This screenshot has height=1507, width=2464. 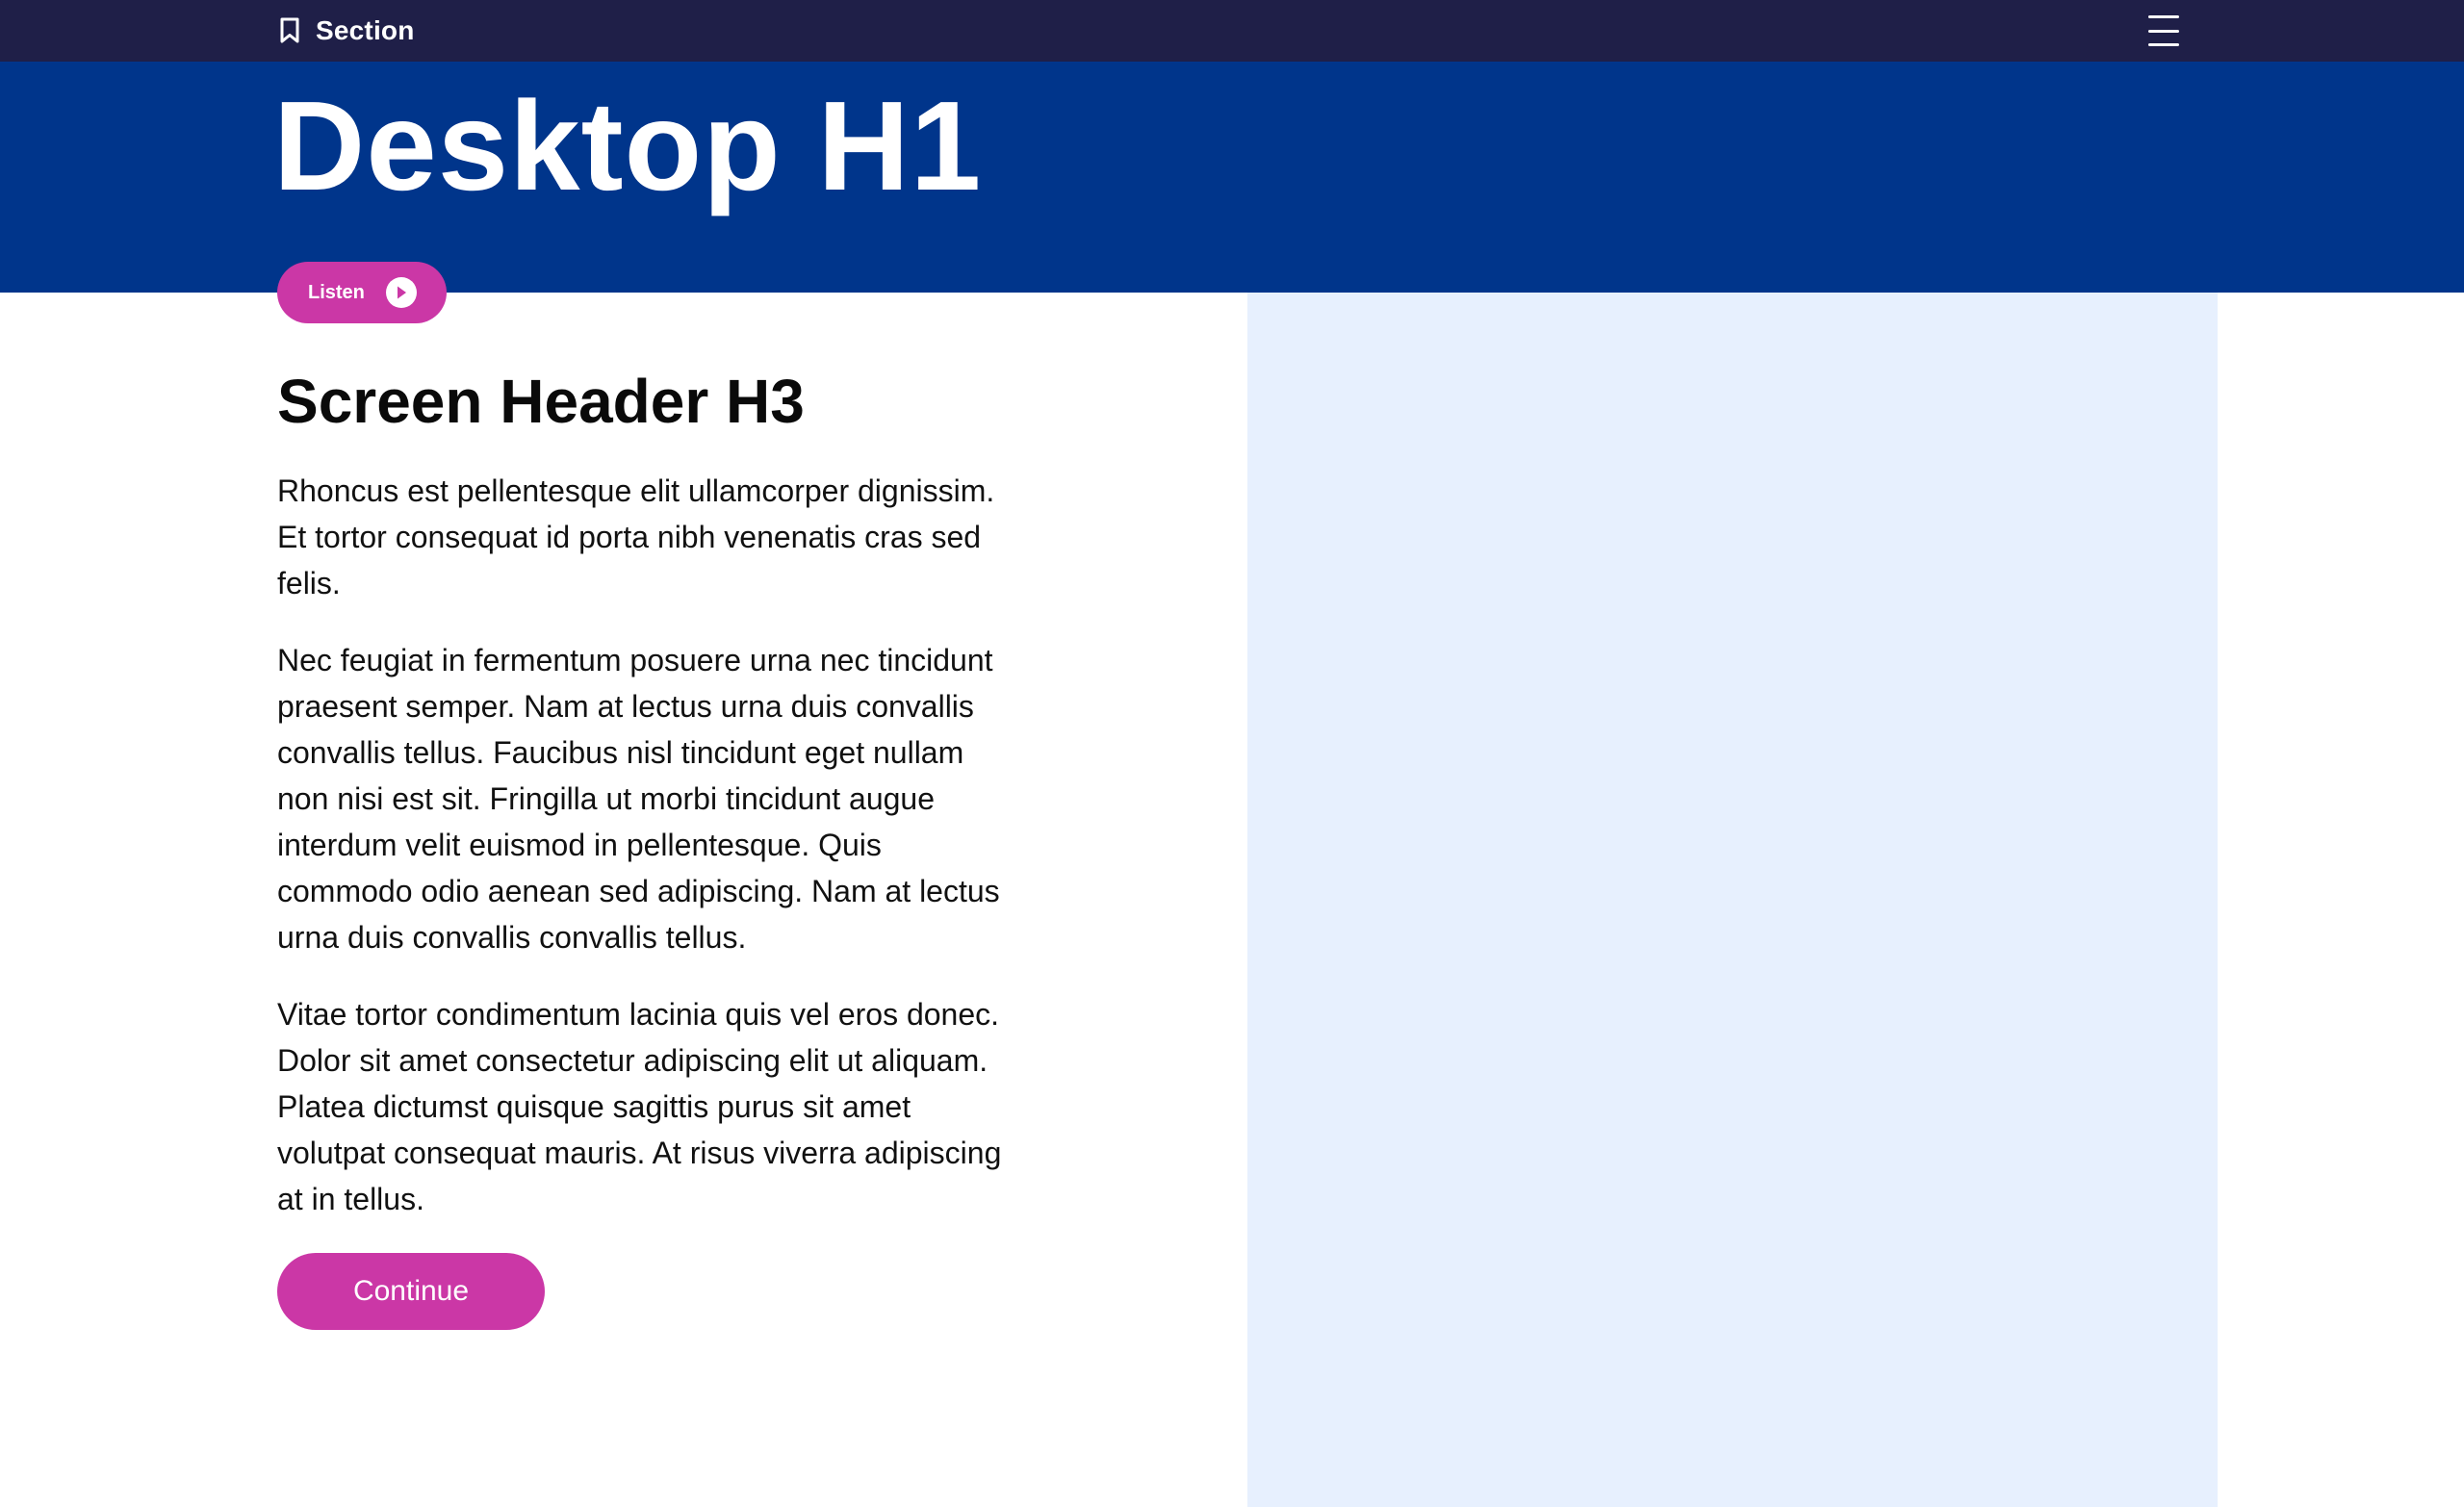 What do you see at coordinates (365, 30) in the screenshot?
I see `section-label: Section` at bounding box center [365, 30].